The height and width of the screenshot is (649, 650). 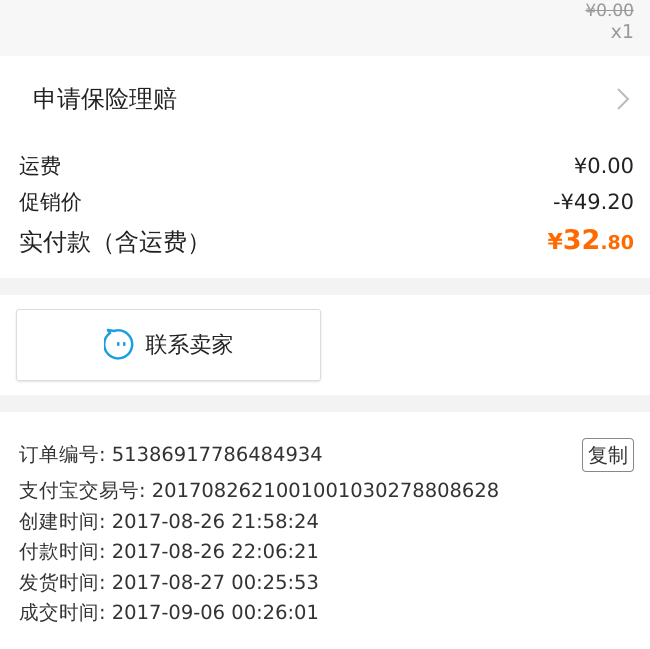 What do you see at coordinates (115, 242) in the screenshot?
I see `total-label: 实付款（含运费）` at bounding box center [115, 242].